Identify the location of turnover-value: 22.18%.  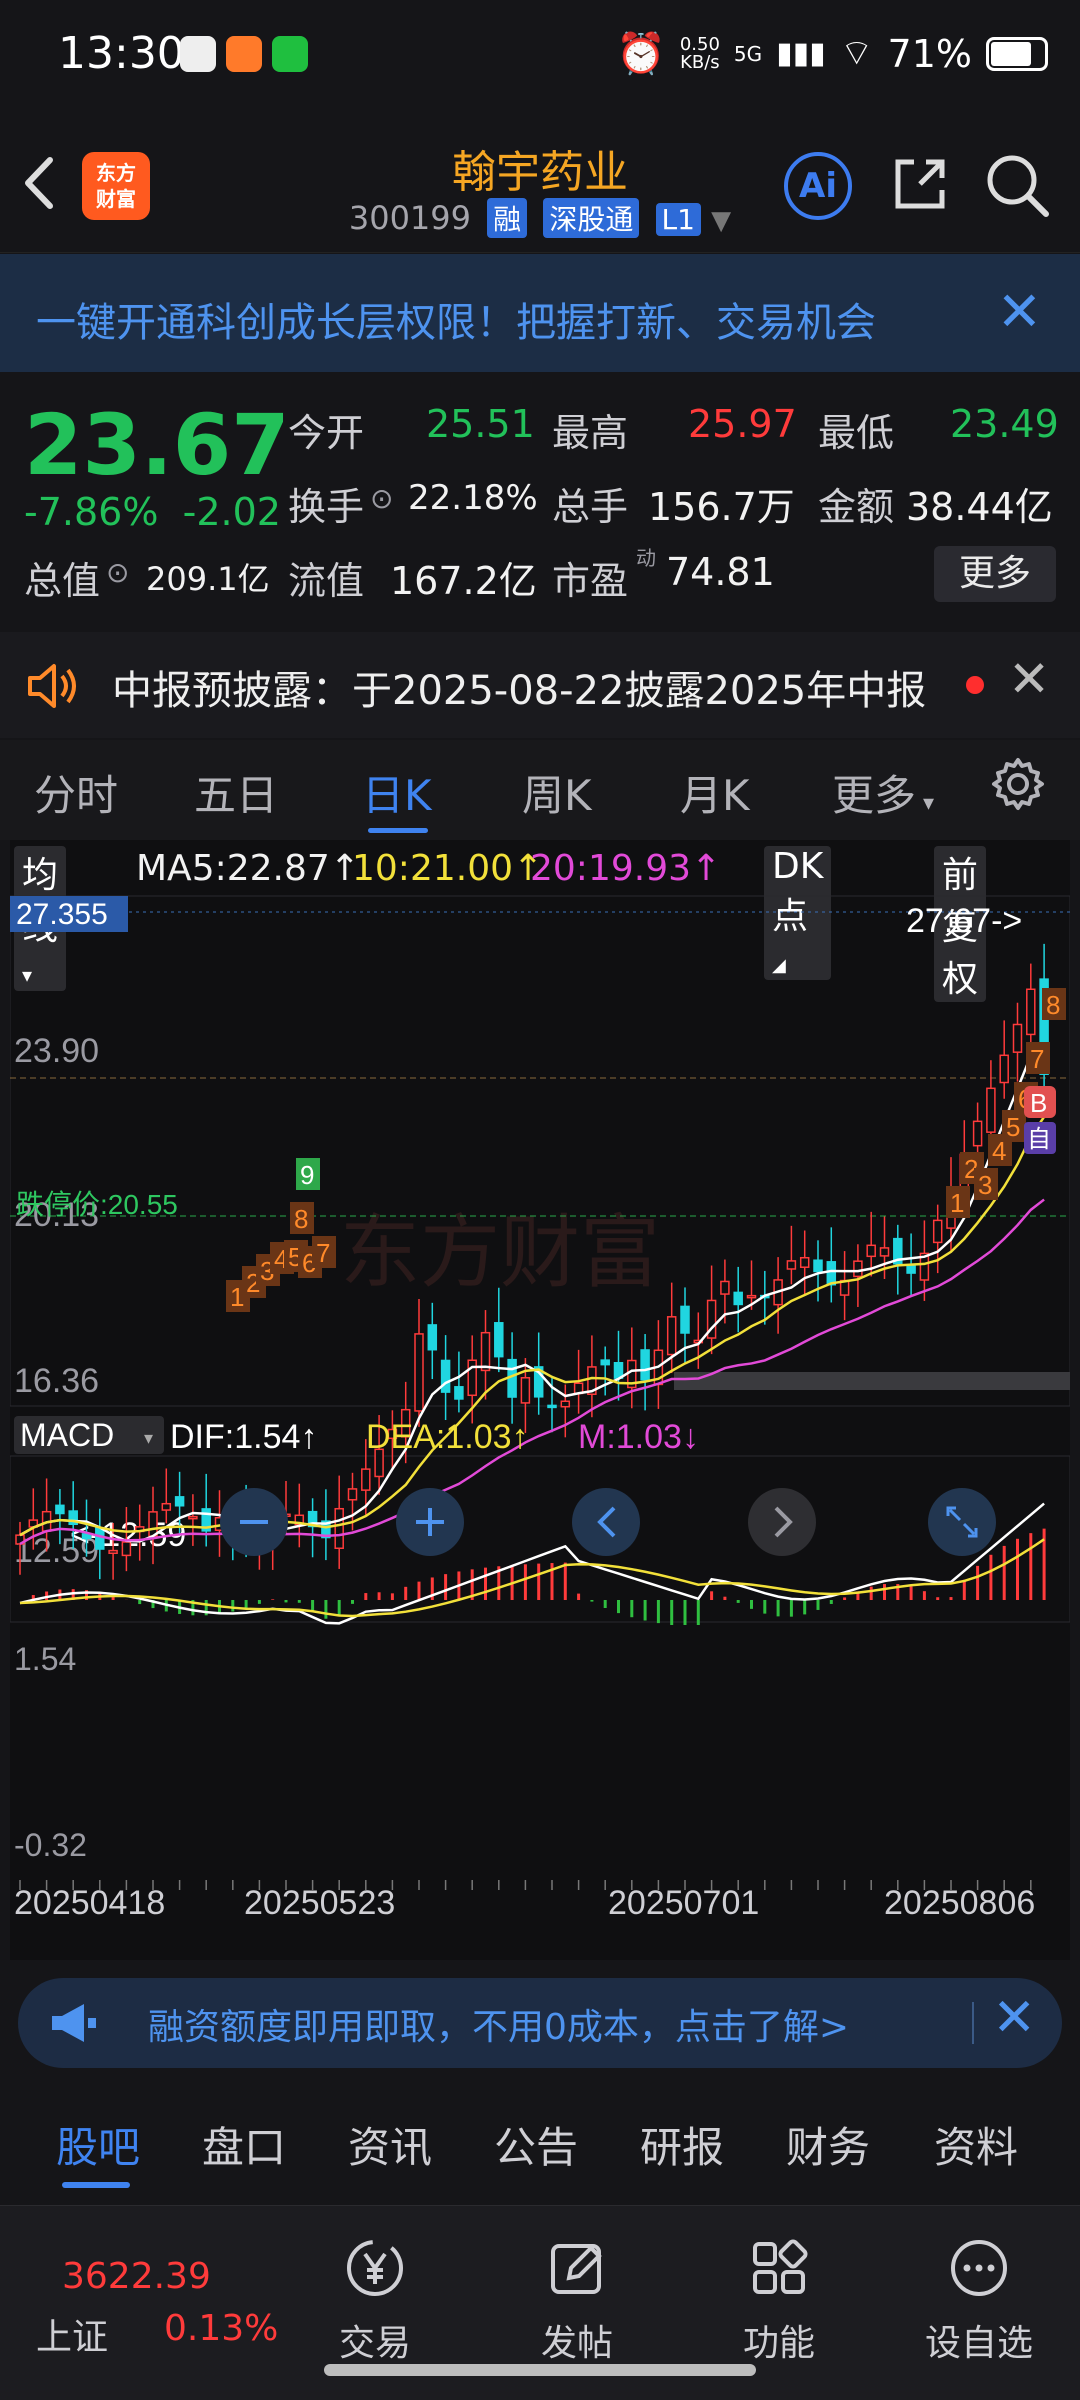
(473, 498).